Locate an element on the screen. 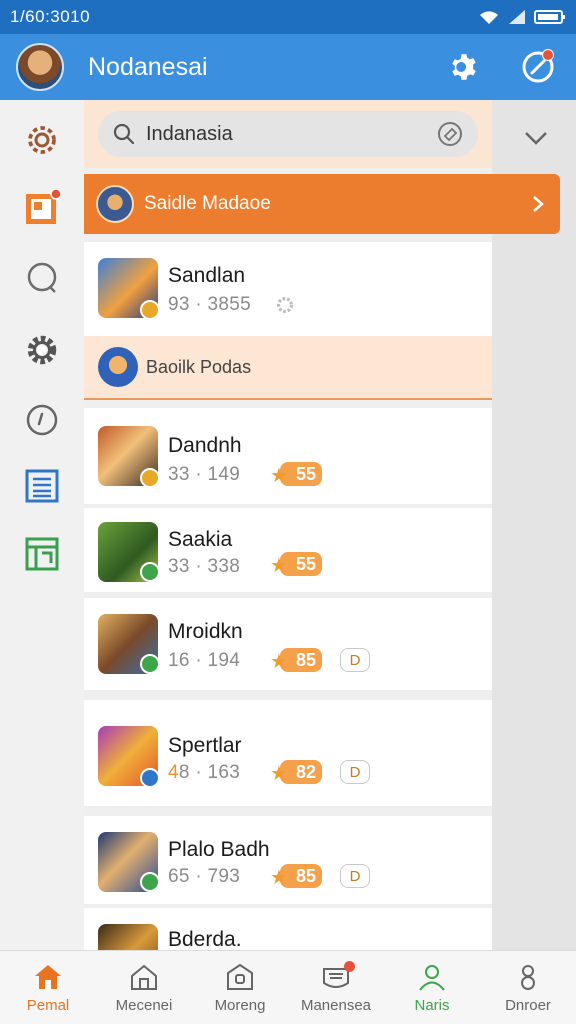  app-meta-b: 3 · 3855 is located at coordinates (214, 304).